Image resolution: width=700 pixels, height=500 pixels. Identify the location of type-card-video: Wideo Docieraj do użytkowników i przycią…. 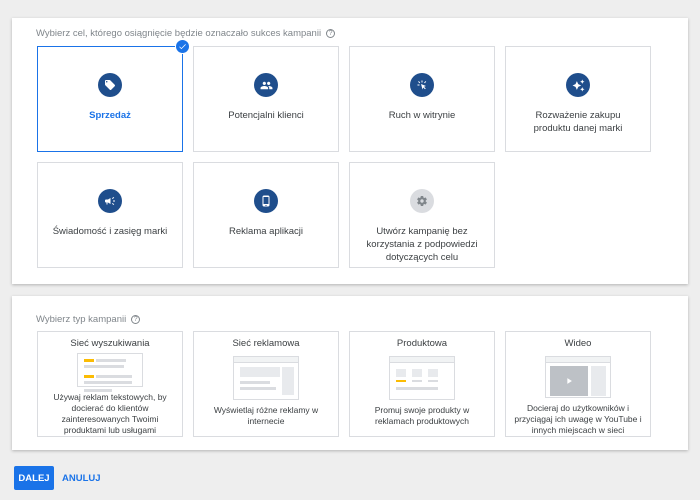
(578, 384).